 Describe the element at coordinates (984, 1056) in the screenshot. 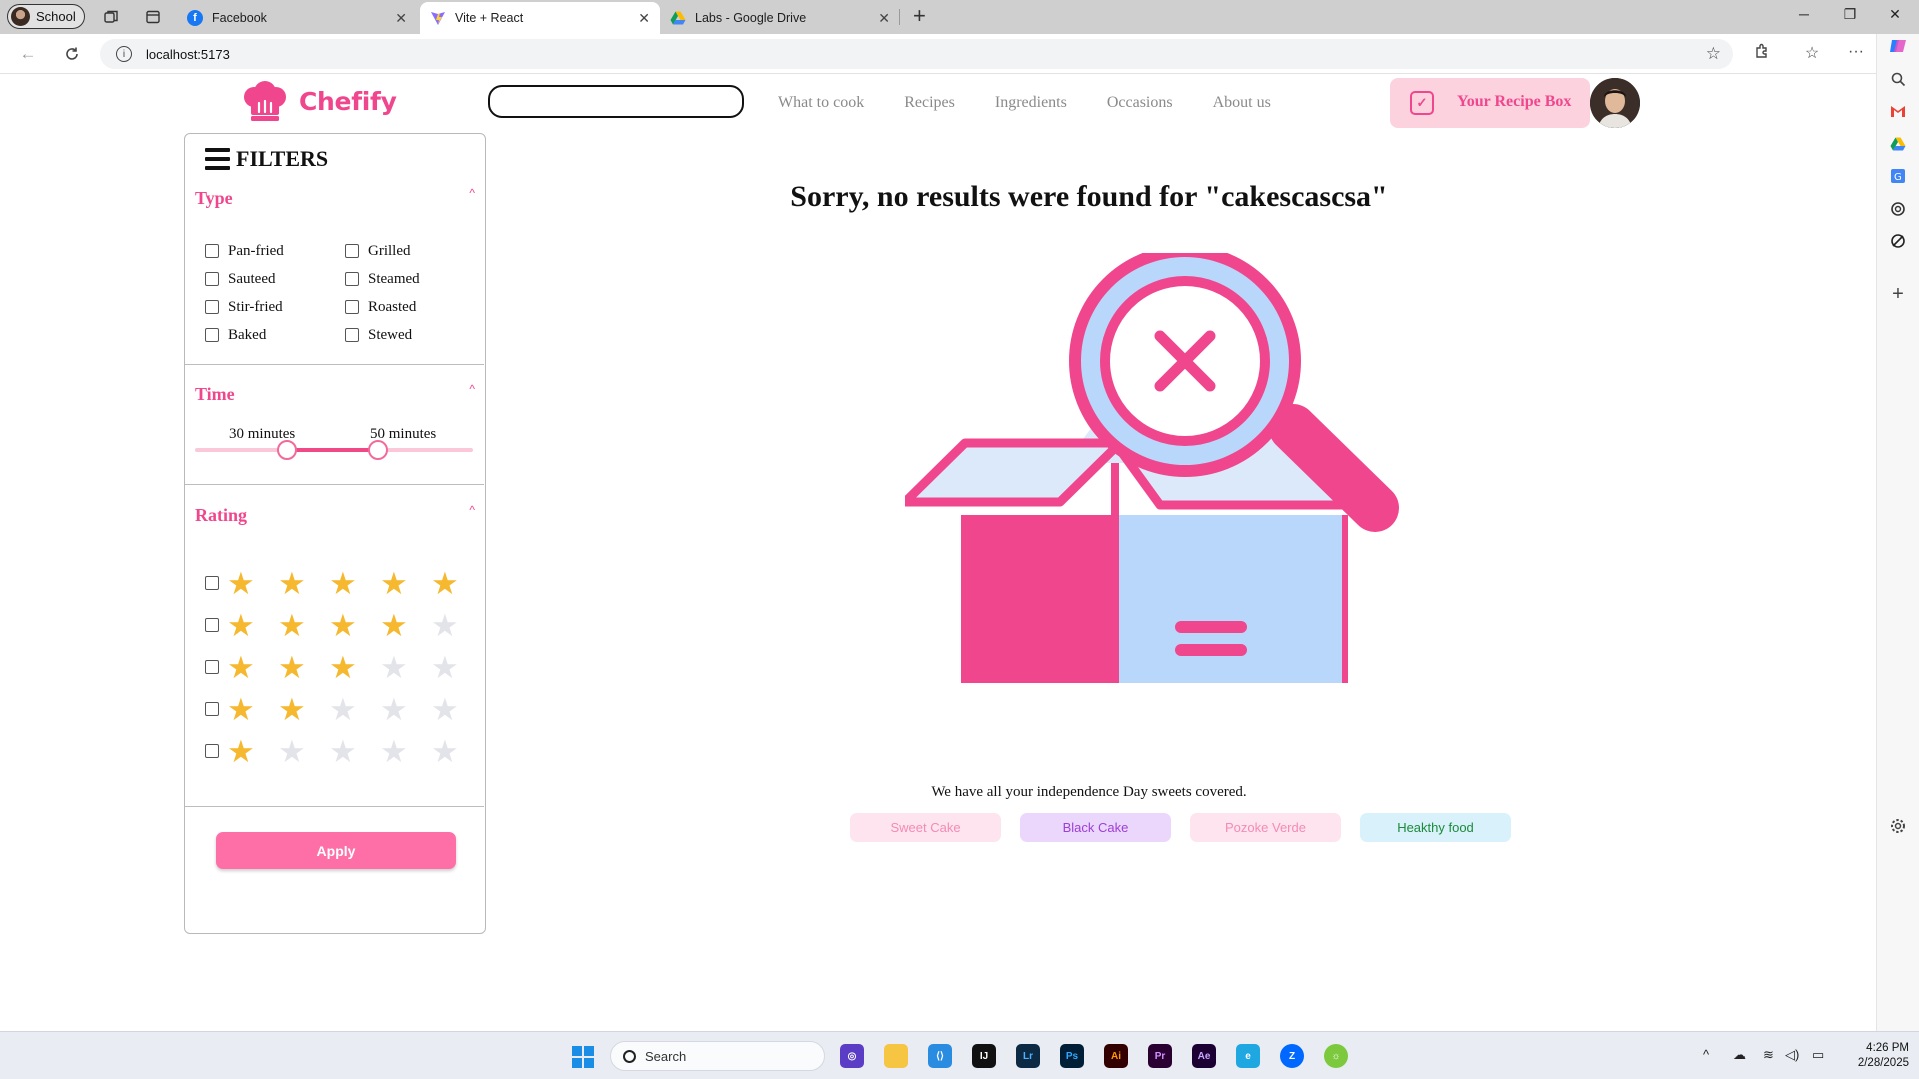

I see `intellij-icon: IJ` at that location.